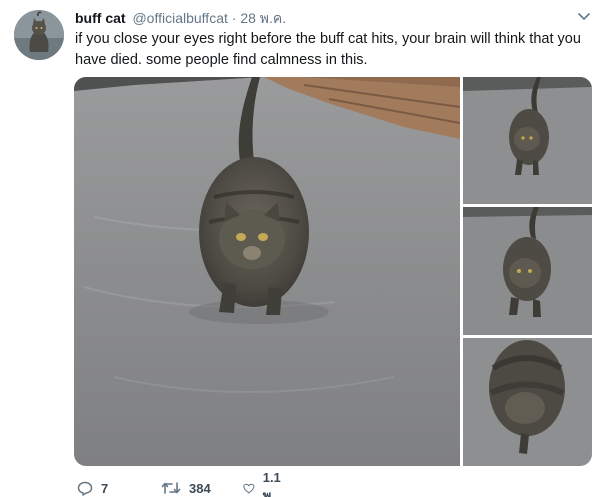  Describe the element at coordinates (200, 488) in the screenshot. I see `retweet-count: 384` at that location.